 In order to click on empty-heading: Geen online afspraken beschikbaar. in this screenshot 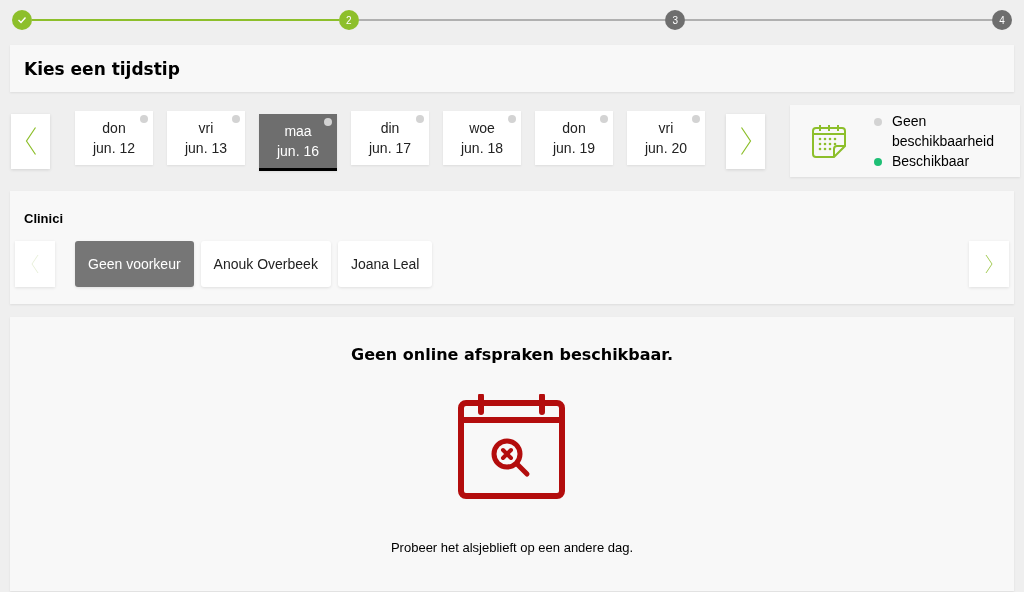, I will do `click(512, 354)`.